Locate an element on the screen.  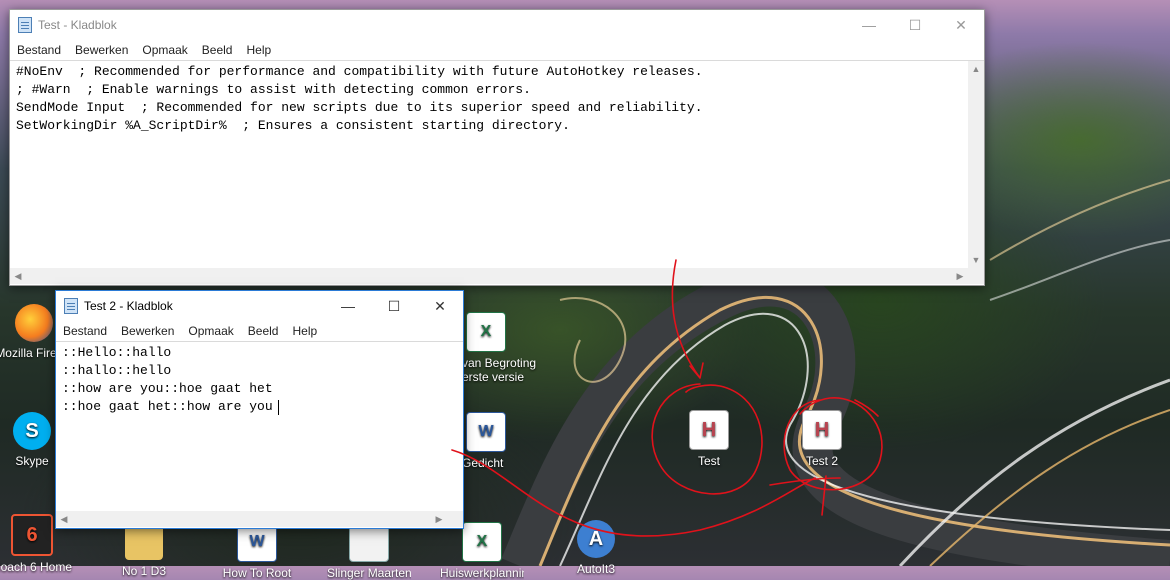
desktop-icon-test: H Test is located at coordinates (709, 439).